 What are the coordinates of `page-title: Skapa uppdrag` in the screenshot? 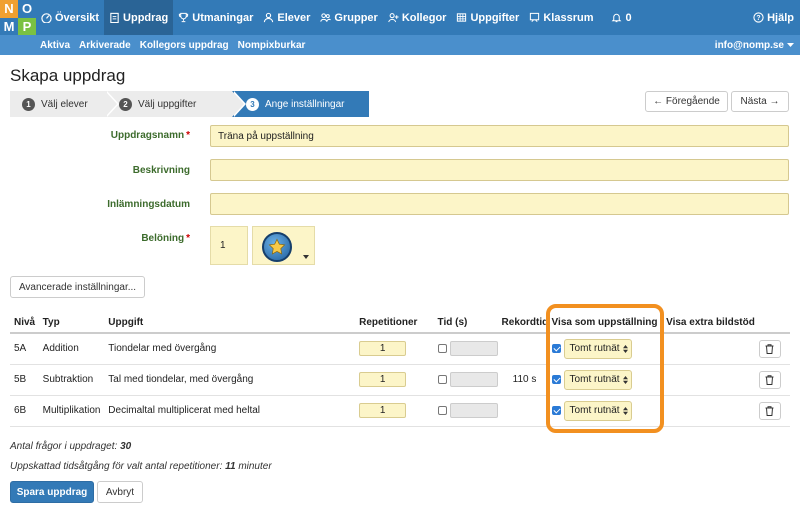 It's located at (68, 75).